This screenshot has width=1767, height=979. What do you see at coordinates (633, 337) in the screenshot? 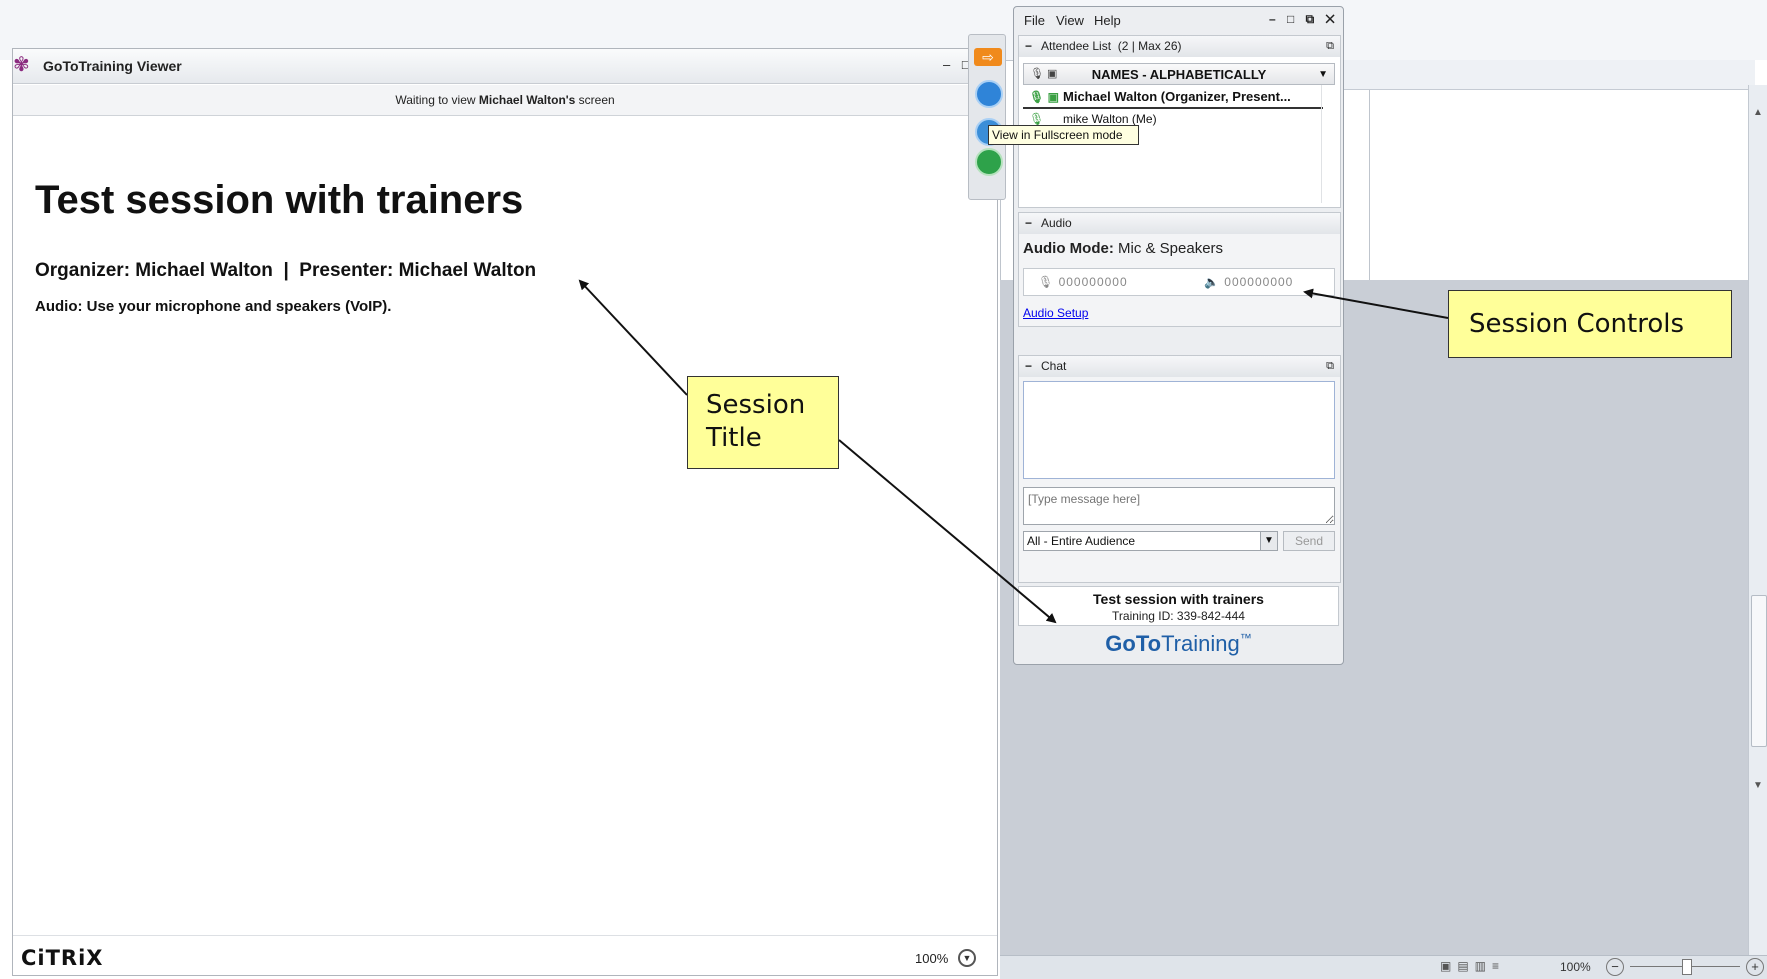
I see `arrow-to-session-heading` at bounding box center [633, 337].